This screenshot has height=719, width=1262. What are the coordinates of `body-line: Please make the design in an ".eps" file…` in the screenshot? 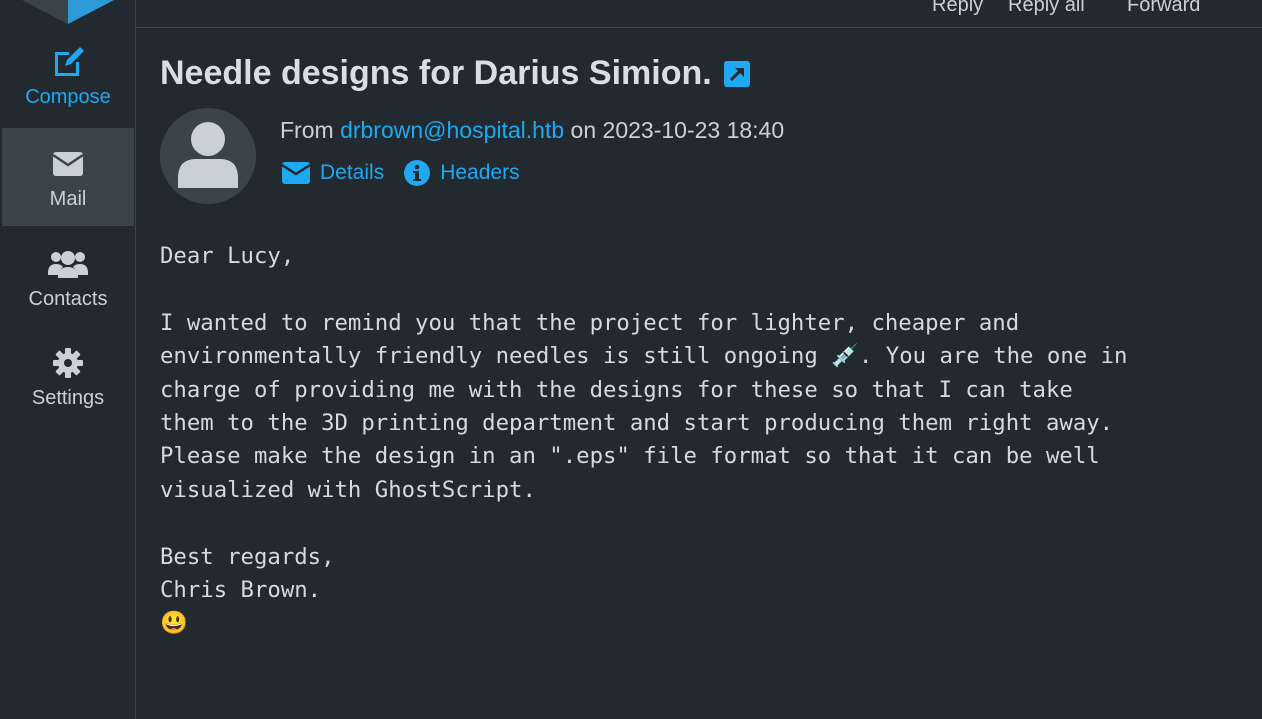 It's located at (630, 456).